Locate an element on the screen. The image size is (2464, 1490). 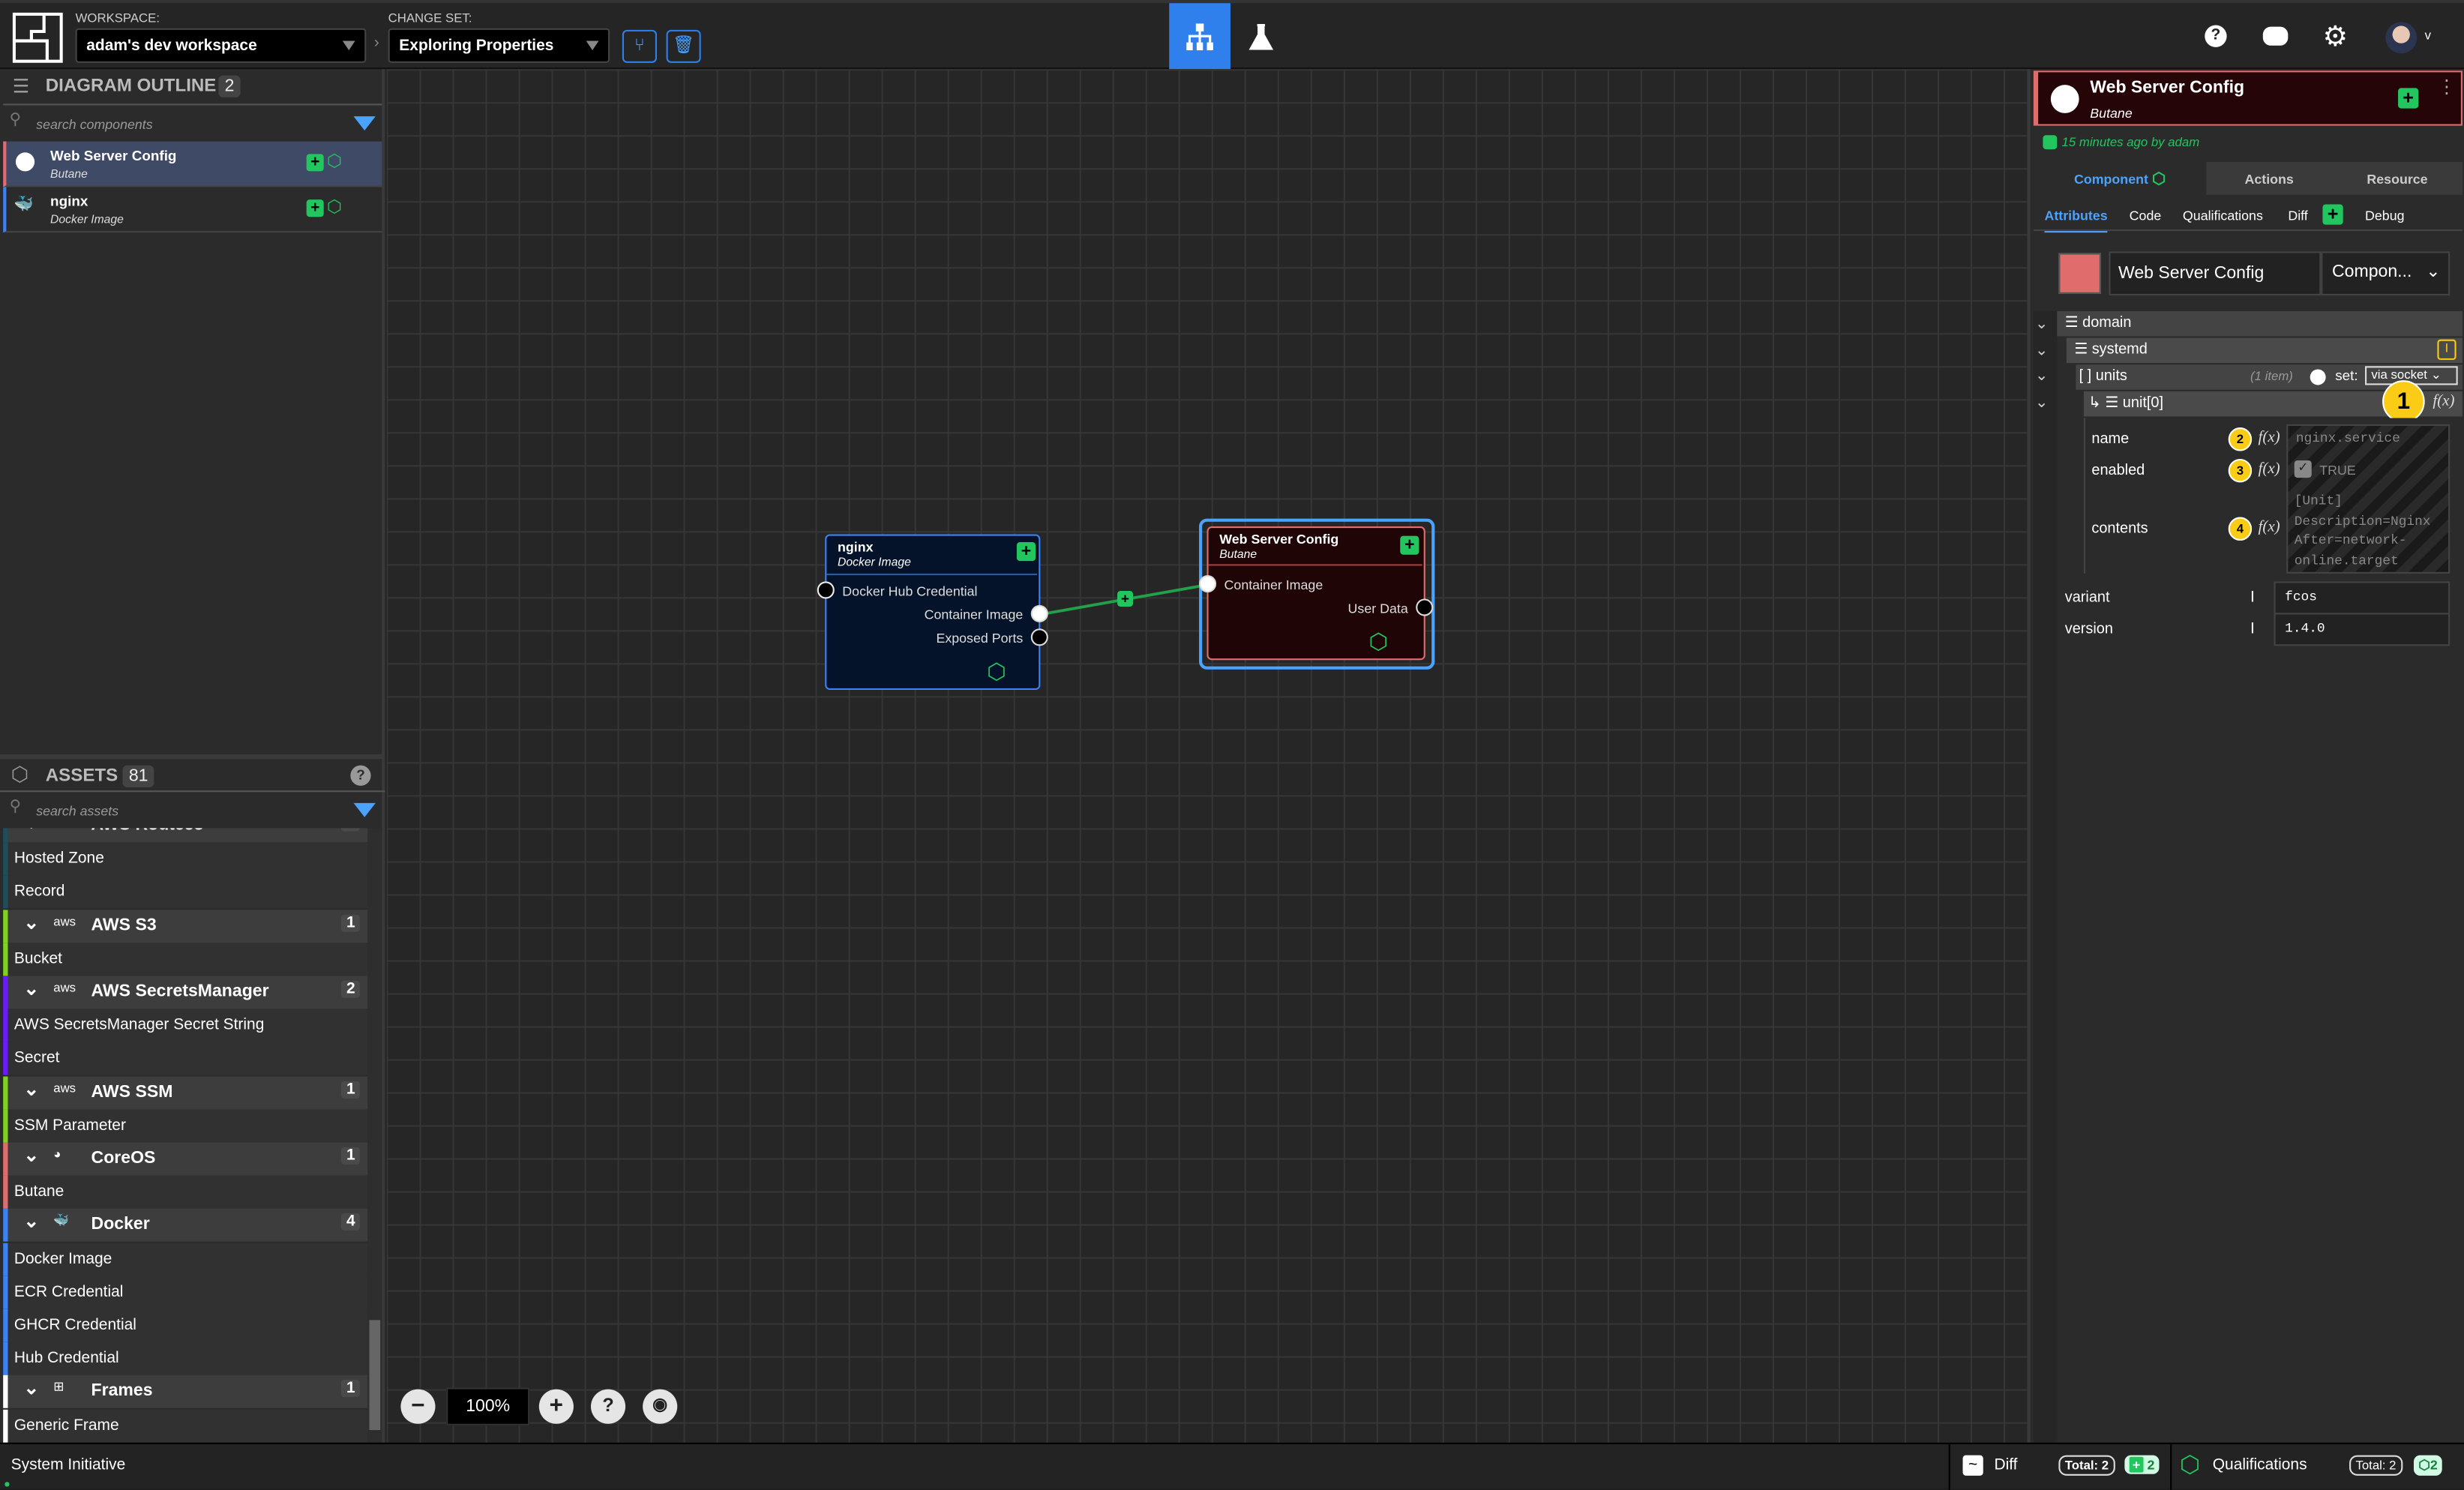
scrollbar-thumb is located at coordinates (375, 1376).